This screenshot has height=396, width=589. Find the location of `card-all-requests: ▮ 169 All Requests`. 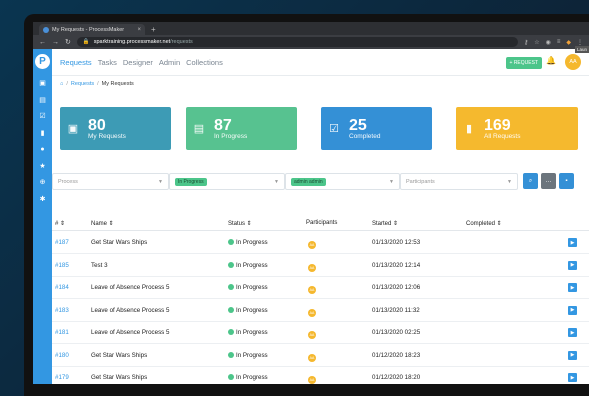

card-all-requests: ▮ 169 All Requests is located at coordinates (517, 128).